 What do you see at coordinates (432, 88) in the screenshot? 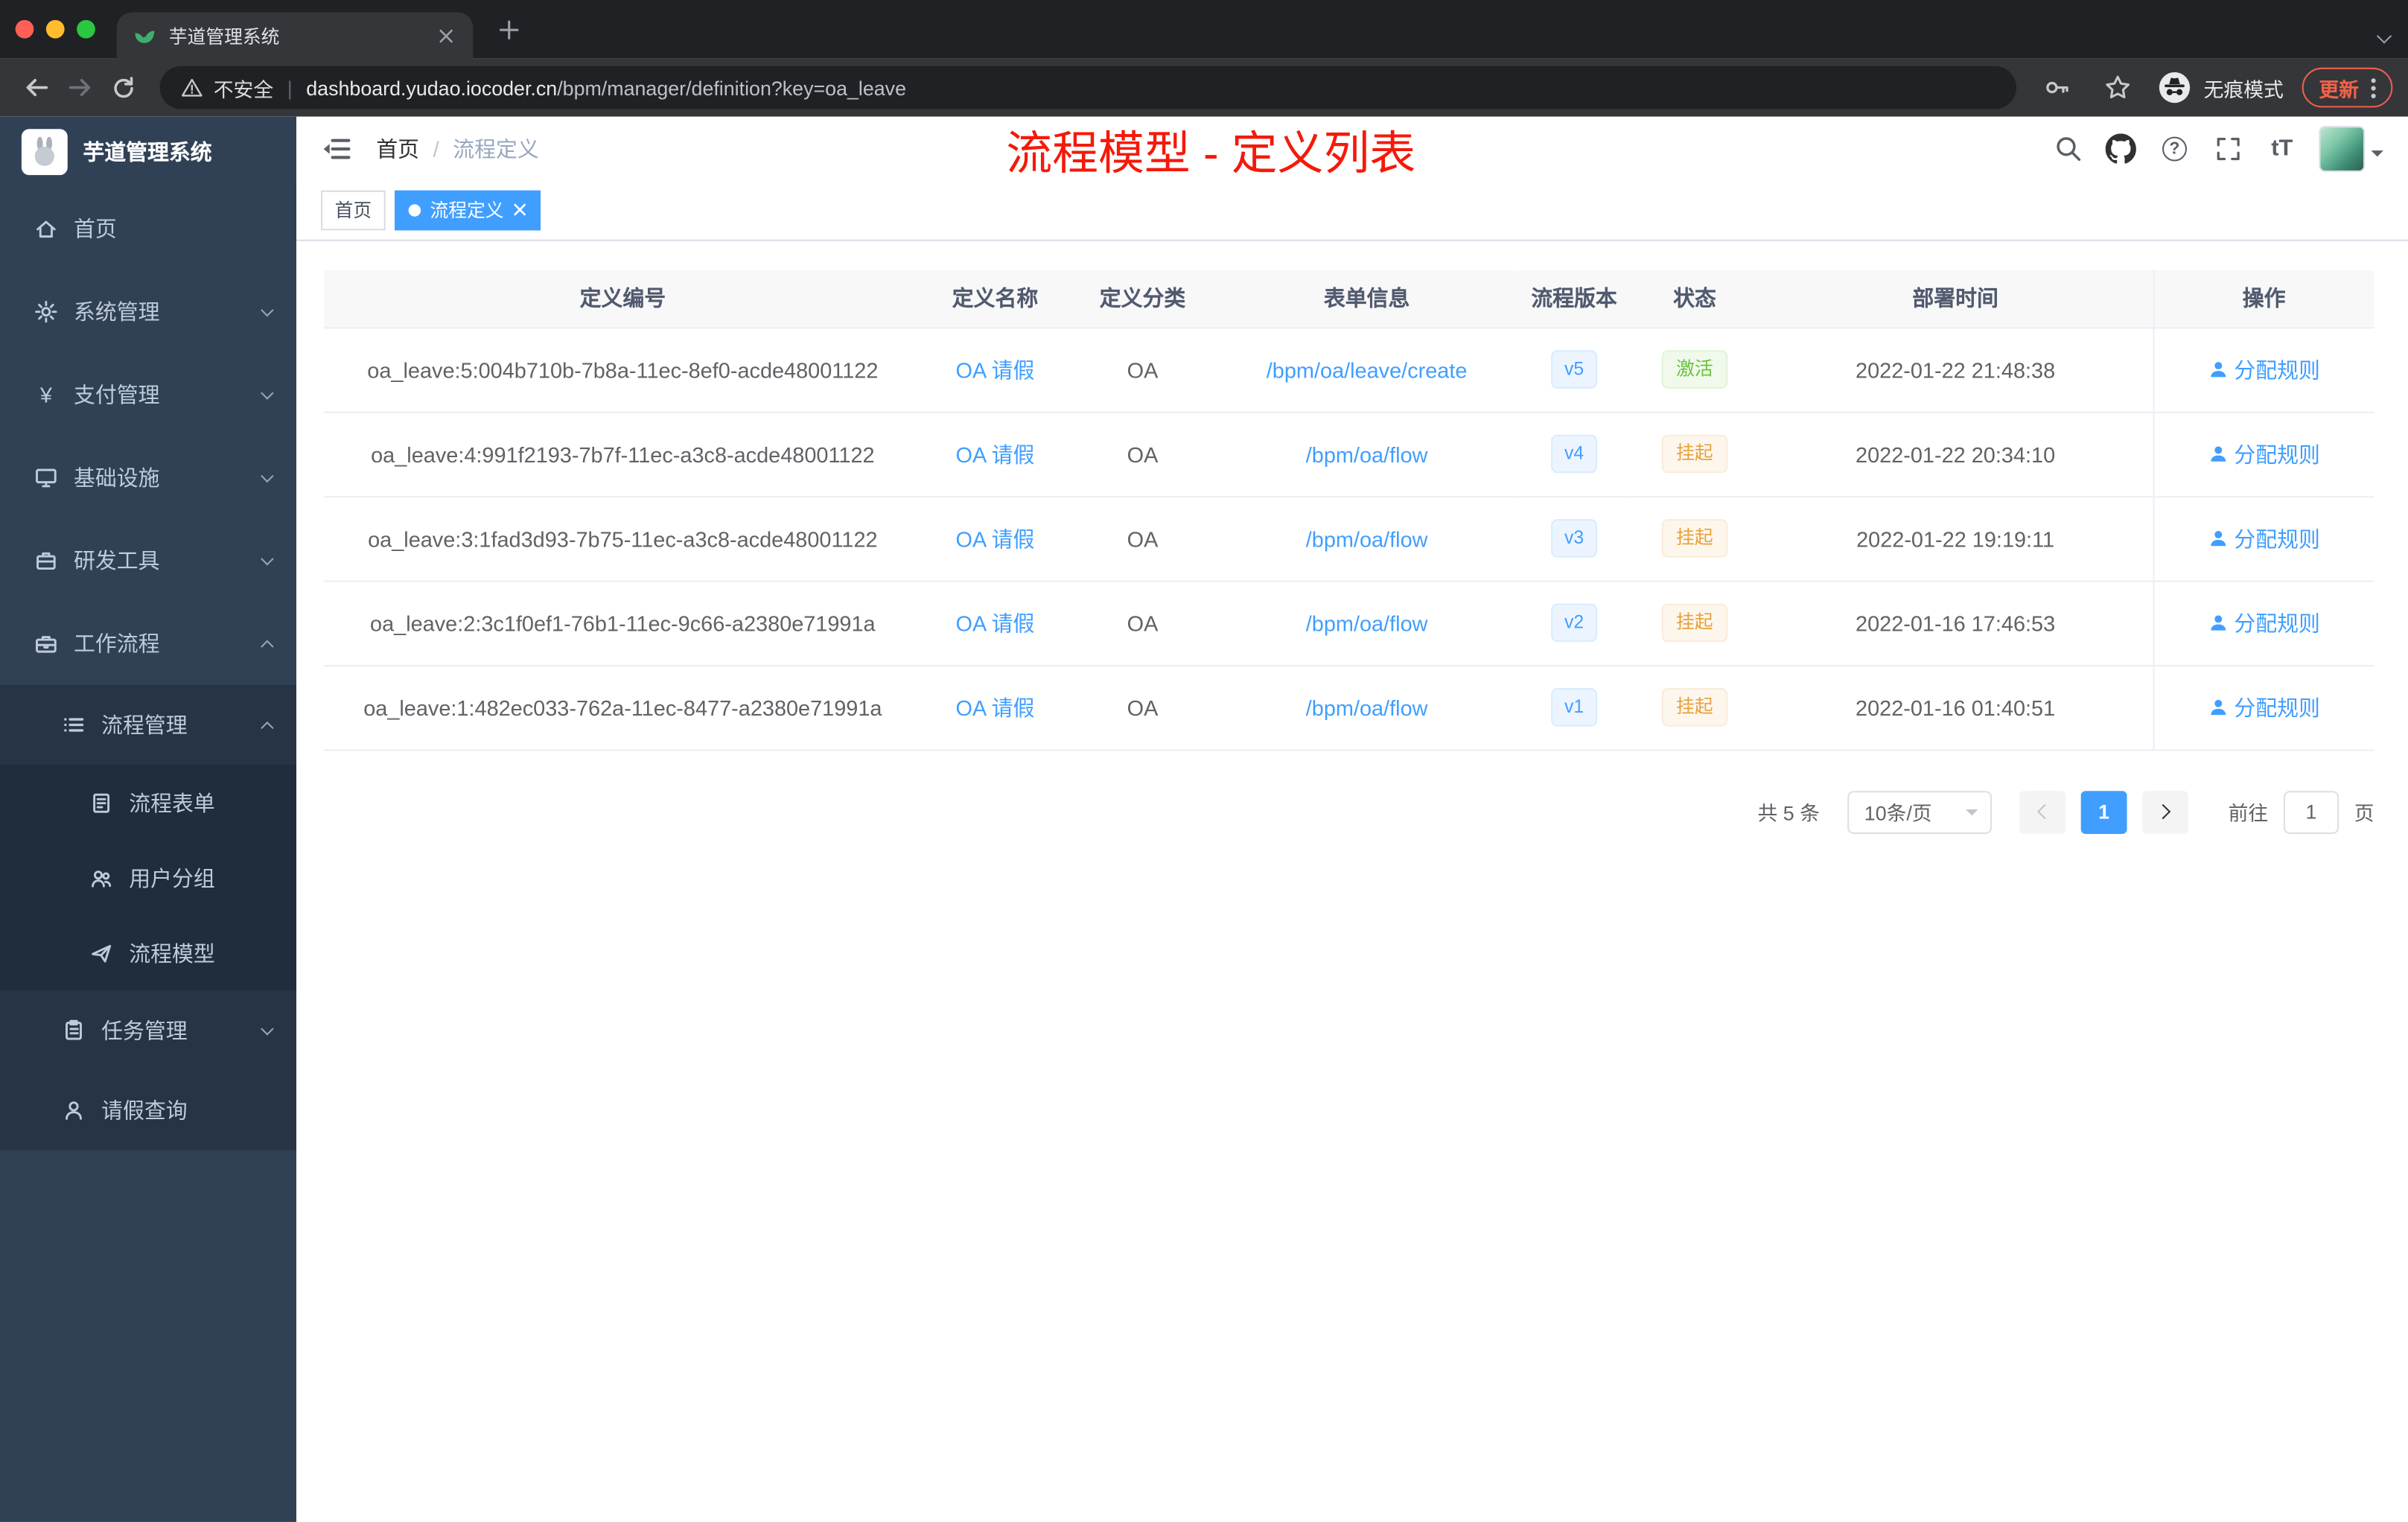
I see `url-host: dashboard.yudao.iocoder.cn` at bounding box center [432, 88].